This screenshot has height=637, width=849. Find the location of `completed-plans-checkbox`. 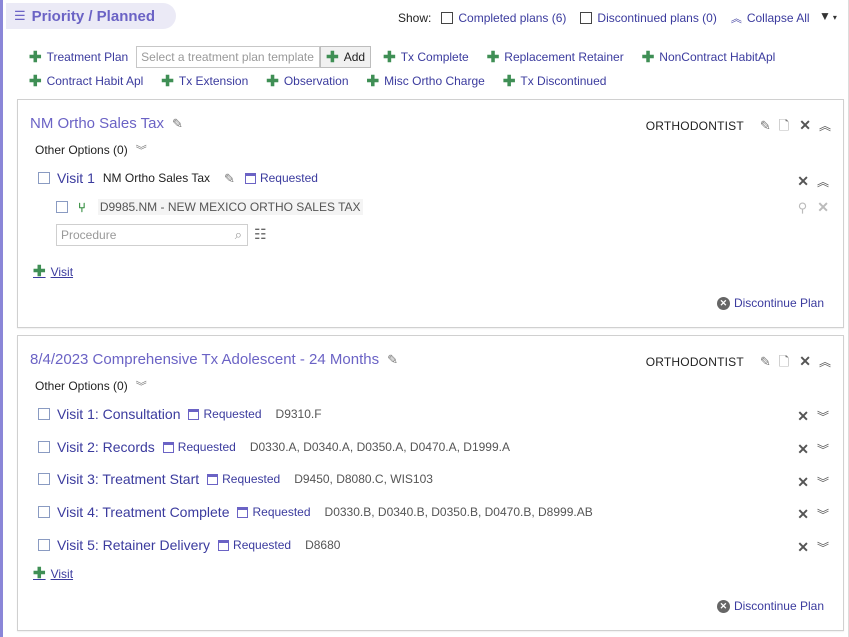

completed-plans-checkbox is located at coordinates (447, 18).